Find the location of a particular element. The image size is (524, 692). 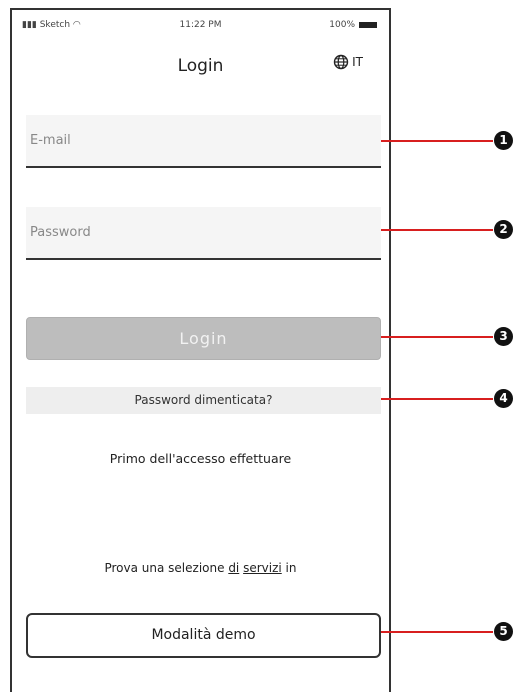

email-field-container is located at coordinates (203, 141).